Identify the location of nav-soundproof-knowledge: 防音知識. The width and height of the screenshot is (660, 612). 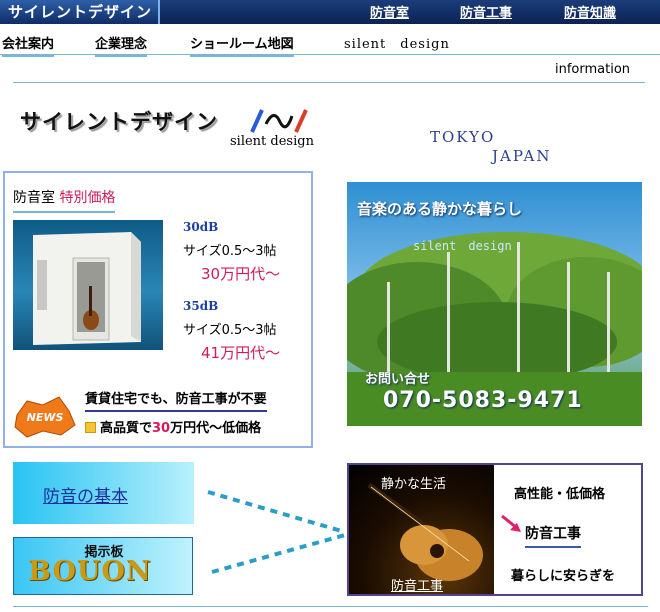
(590, 11).